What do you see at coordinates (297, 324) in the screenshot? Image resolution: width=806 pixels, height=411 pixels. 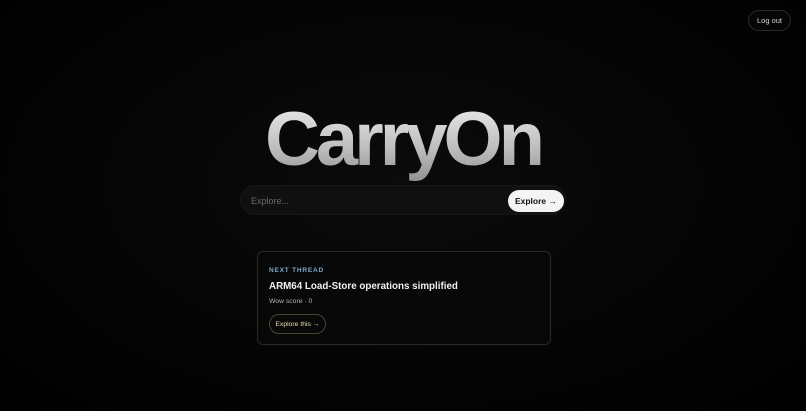 I see `explore-this-button: Explore this →` at bounding box center [297, 324].